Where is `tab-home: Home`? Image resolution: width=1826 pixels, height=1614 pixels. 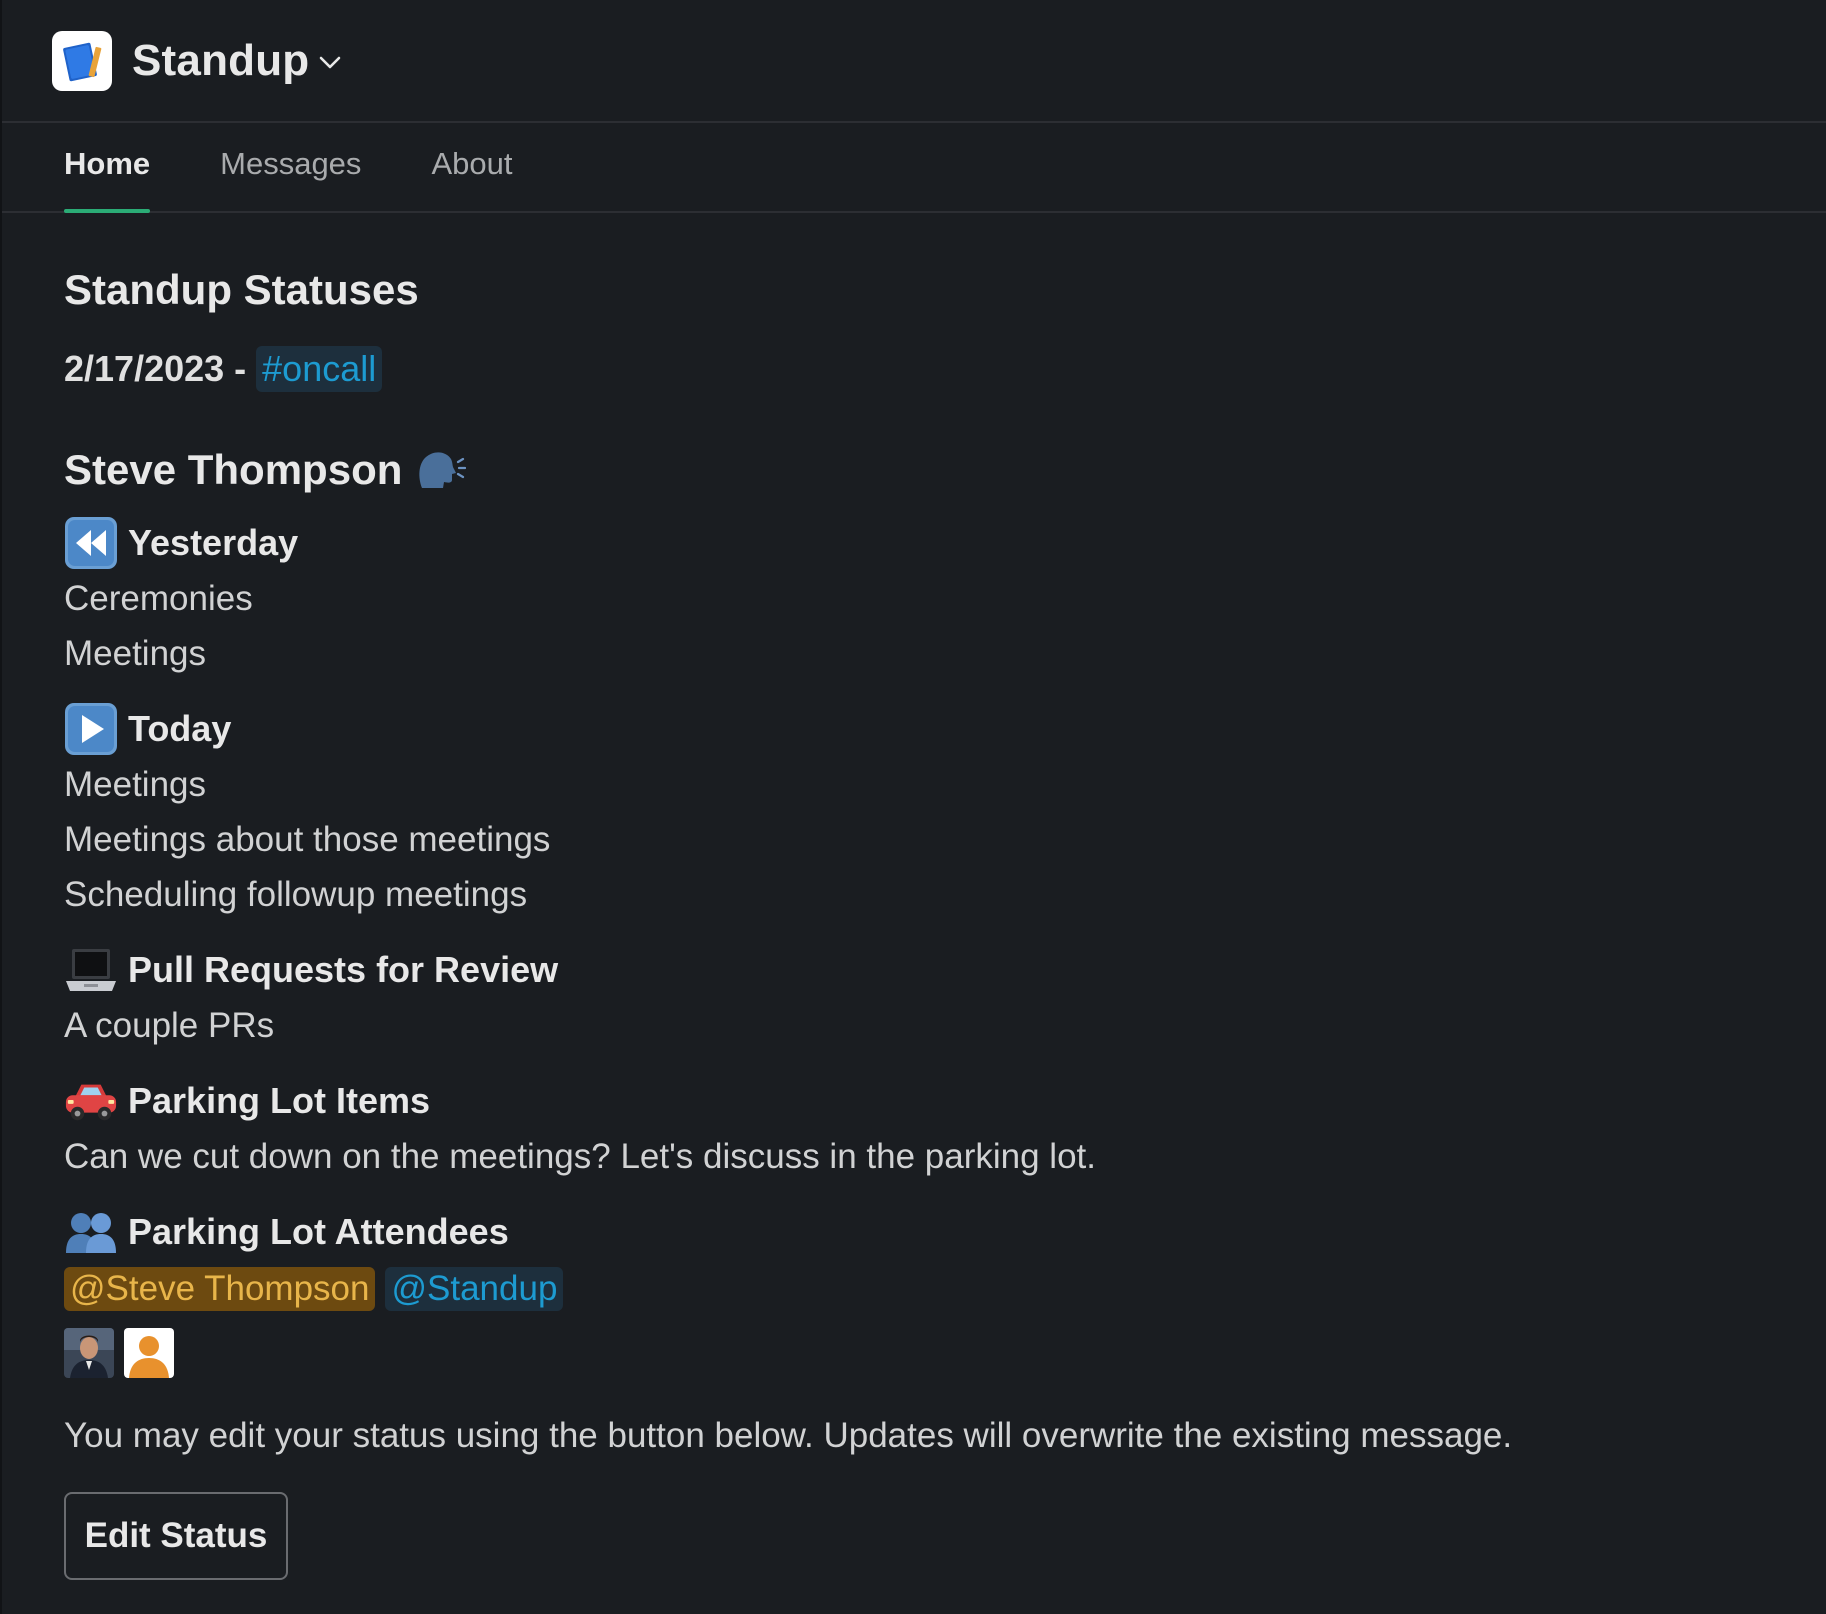 tab-home: Home is located at coordinates (107, 168).